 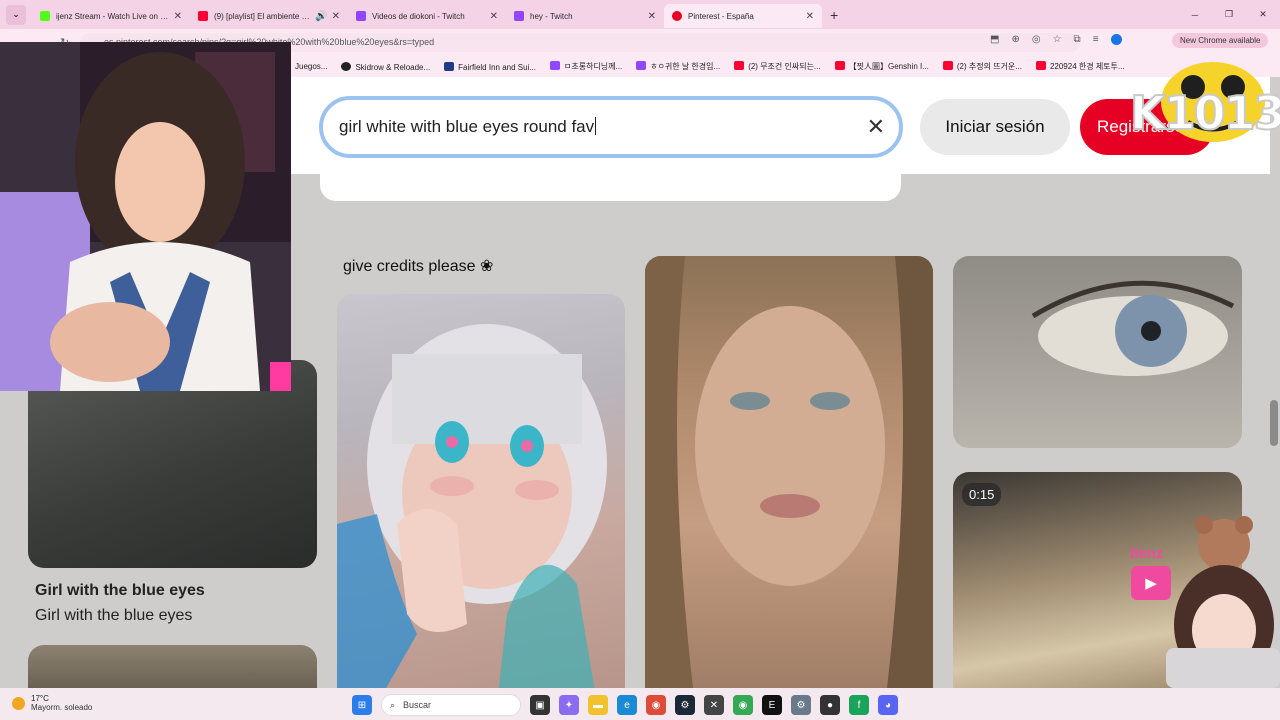 What do you see at coordinates (417, 705) in the screenshot?
I see `taskbar-search-placeholder: Buscar` at bounding box center [417, 705].